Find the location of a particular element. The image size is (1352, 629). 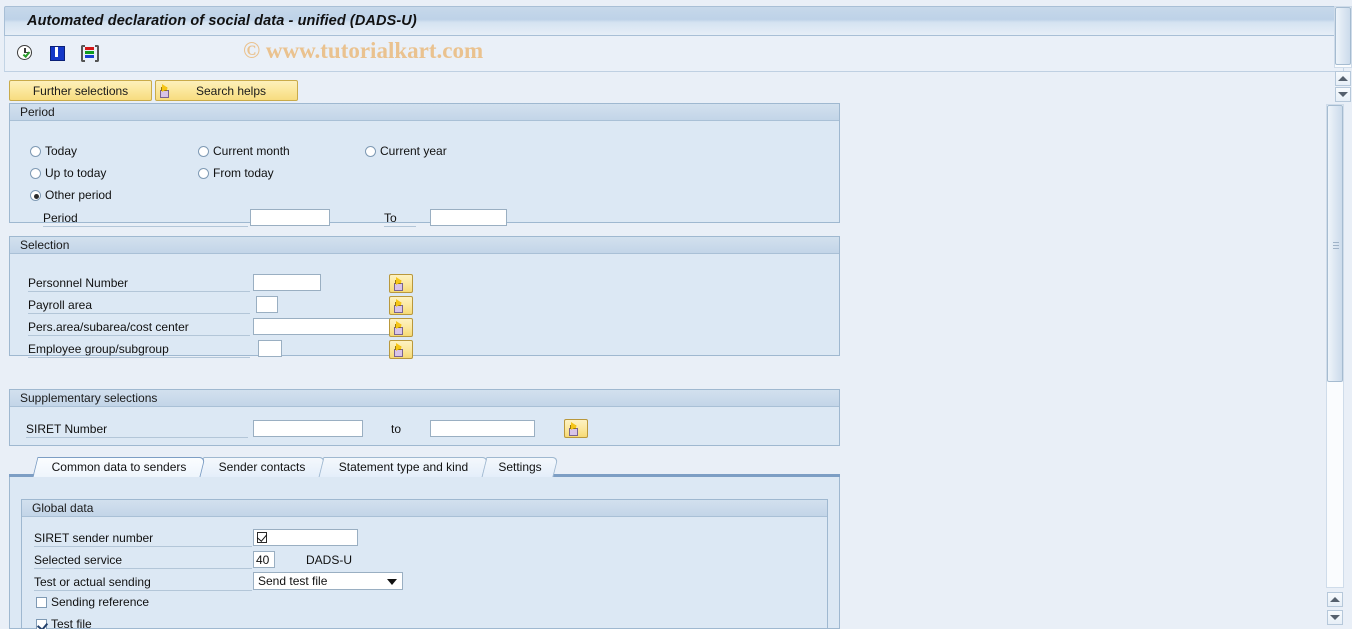

tab-label: Common data to senders is located at coordinates (119, 467).